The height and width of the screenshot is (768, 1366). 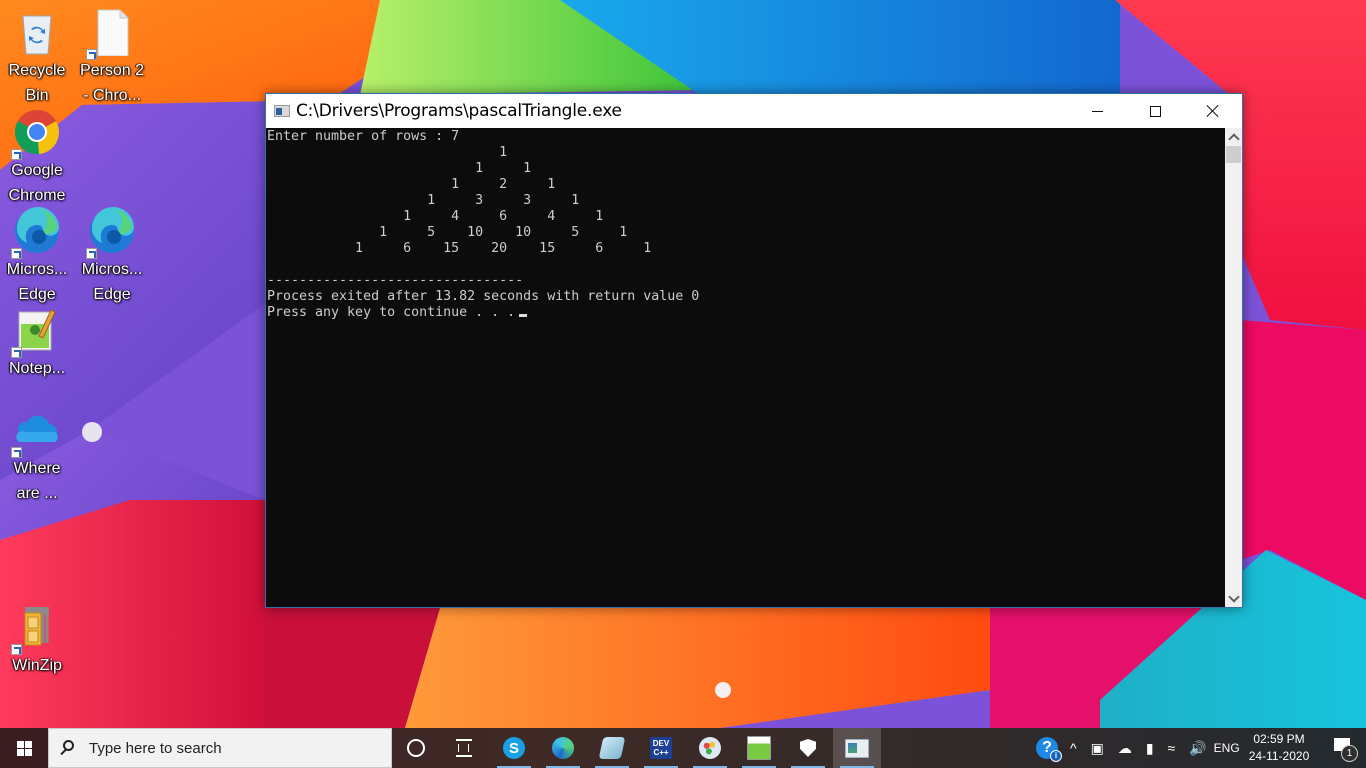 I want to click on desktop-icon-microsoft-edge-2: Micros... Edge, so click(x=112, y=253).